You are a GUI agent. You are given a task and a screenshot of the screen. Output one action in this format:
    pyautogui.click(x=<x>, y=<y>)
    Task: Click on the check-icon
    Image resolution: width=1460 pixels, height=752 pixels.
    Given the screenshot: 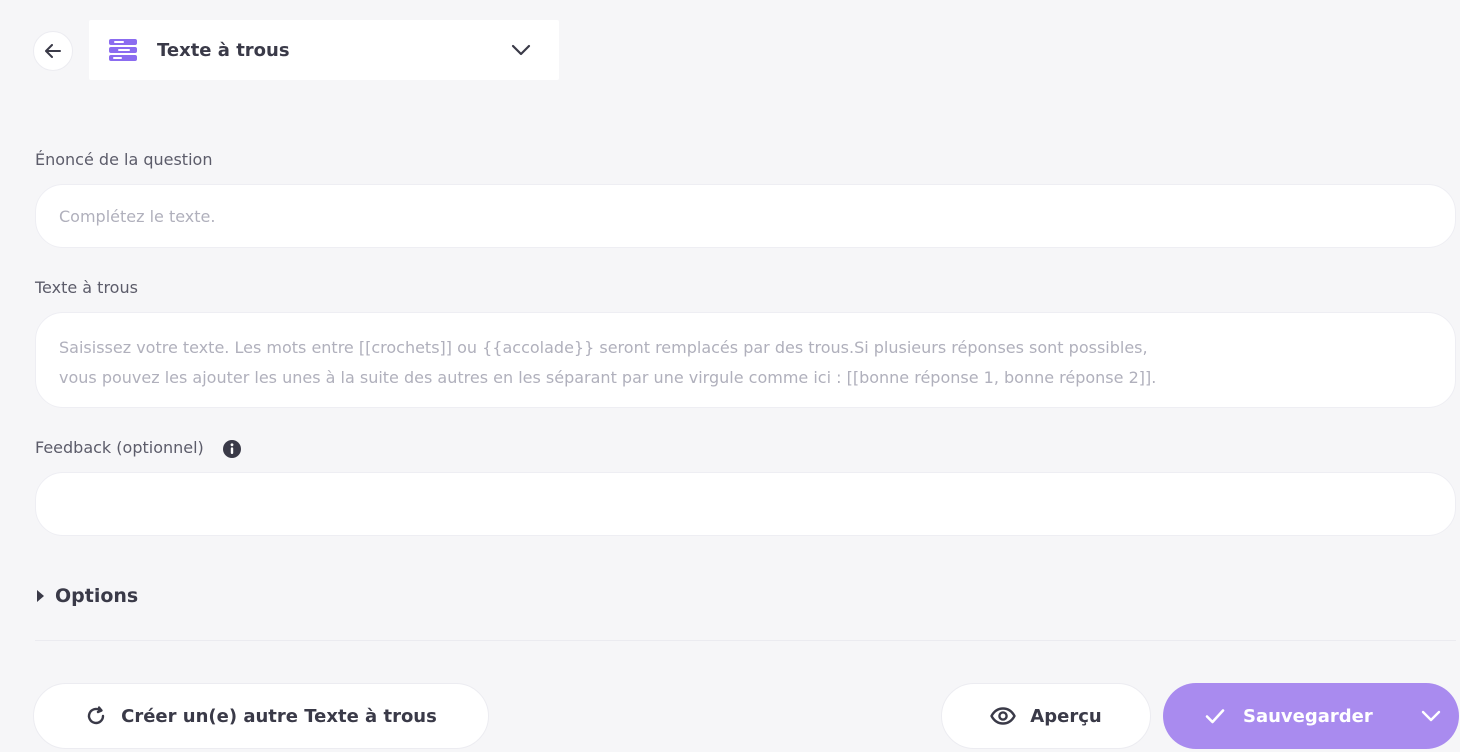 What is the action you would take?
    pyautogui.click(x=1215, y=716)
    